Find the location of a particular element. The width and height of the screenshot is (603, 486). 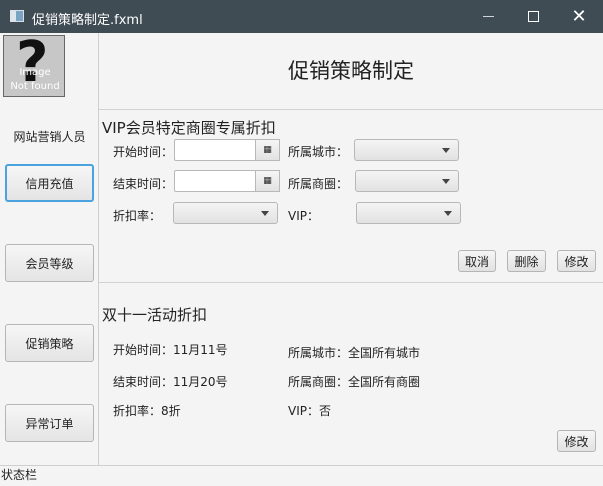

credit-recharge-button: 信用充值 is located at coordinates (49, 183).